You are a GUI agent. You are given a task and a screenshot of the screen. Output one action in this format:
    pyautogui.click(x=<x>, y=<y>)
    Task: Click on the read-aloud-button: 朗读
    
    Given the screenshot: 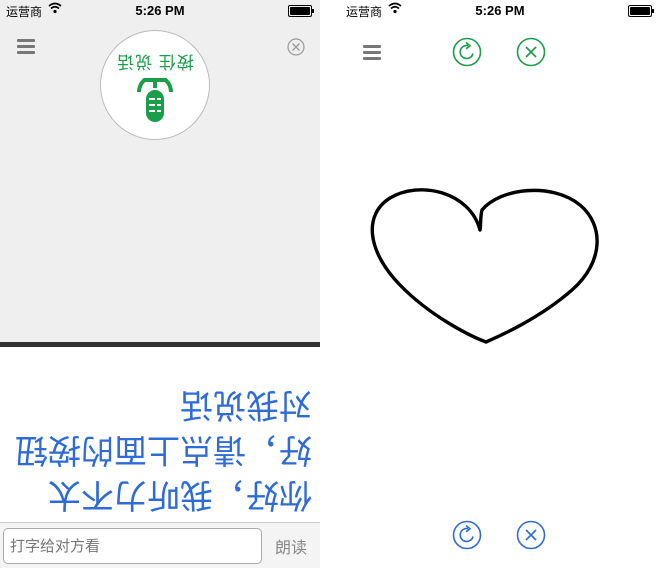 What is the action you would take?
    pyautogui.click(x=291, y=546)
    